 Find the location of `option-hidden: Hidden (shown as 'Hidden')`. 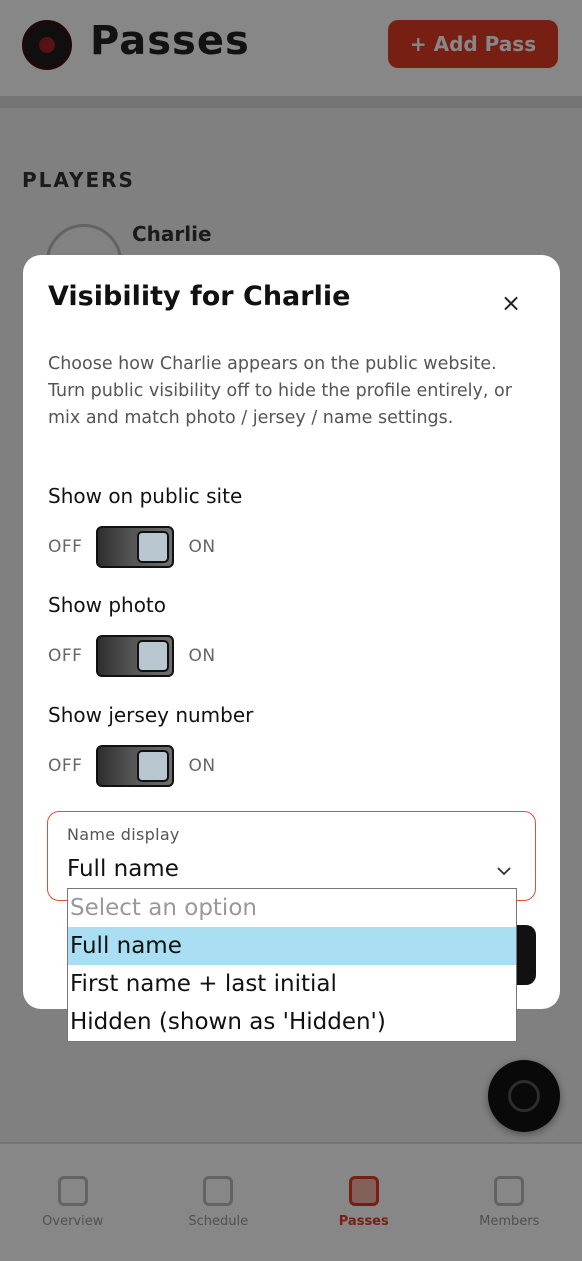

option-hidden: Hidden (shown as 'Hidden') is located at coordinates (292, 1022).